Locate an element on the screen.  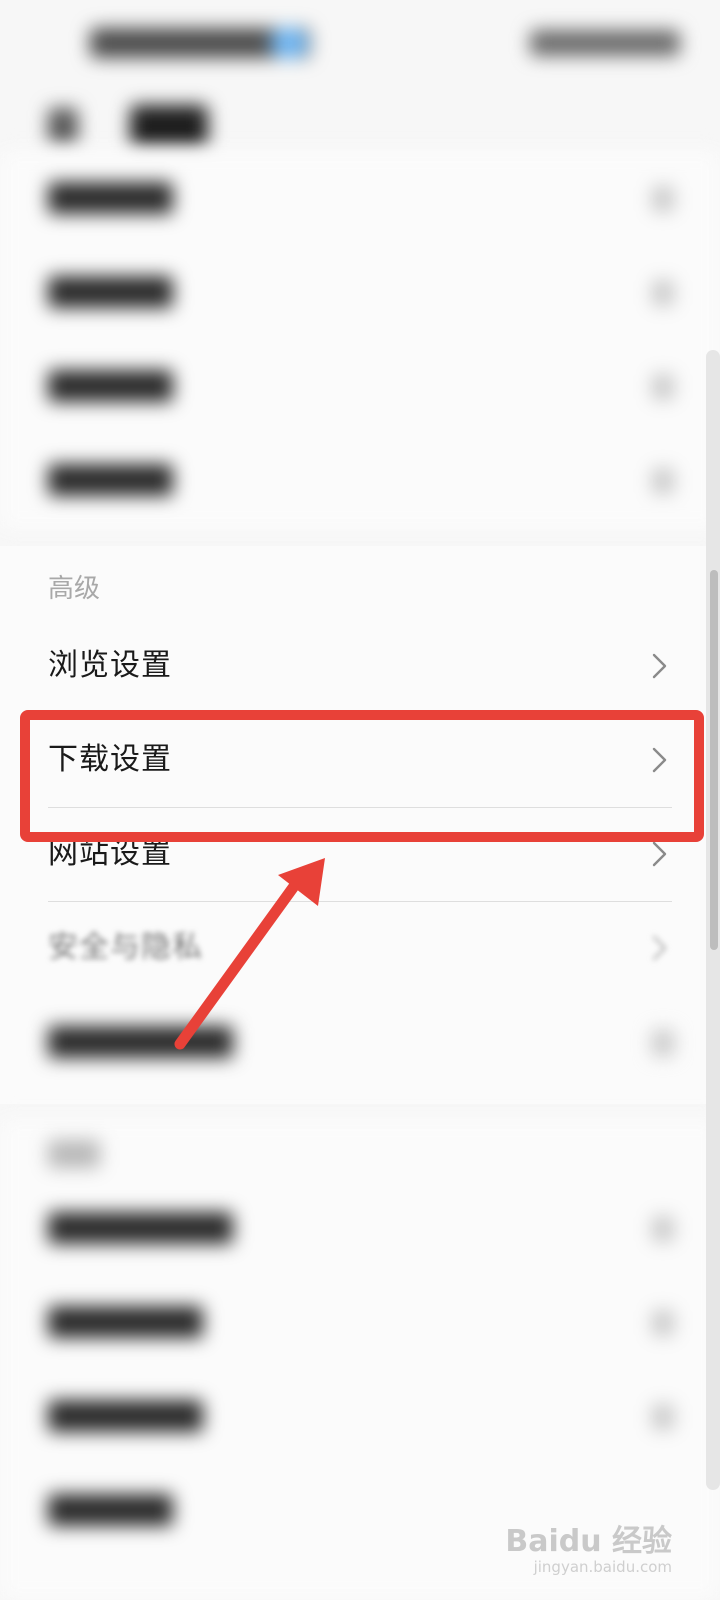
watermark-brand: Baidu 经验 is located at coordinates (588, 1541).